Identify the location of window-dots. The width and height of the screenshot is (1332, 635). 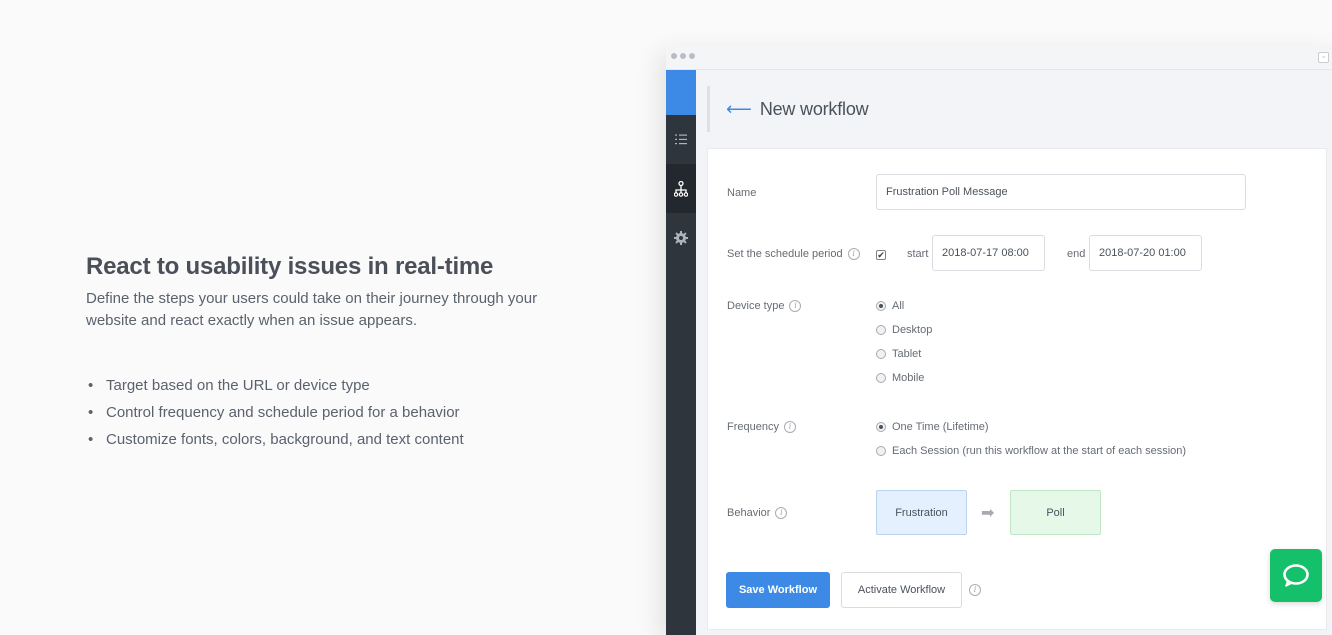
(683, 56).